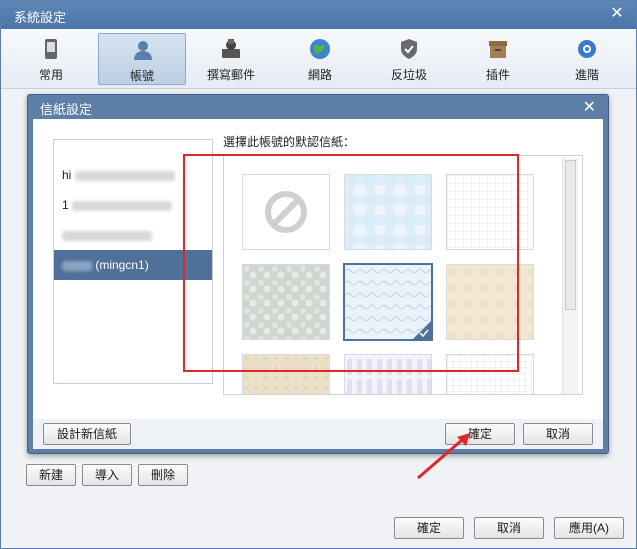 Image resolution: width=637 pixels, height=549 pixels. What do you see at coordinates (443, 456) in the screenshot?
I see `arrow-annotation-icon` at bounding box center [443, 456].